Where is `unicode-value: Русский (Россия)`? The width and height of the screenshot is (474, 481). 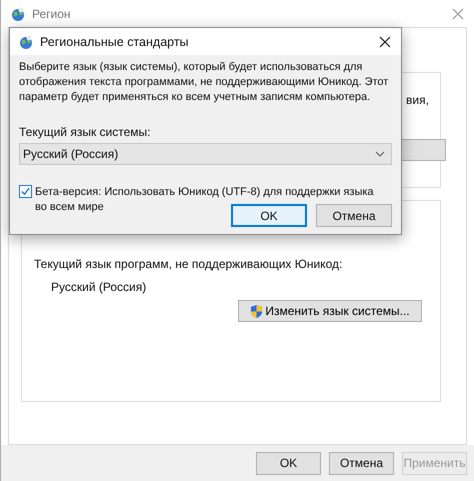
unicode-value: Русский (Россия) is located at coordinates (99, 287).